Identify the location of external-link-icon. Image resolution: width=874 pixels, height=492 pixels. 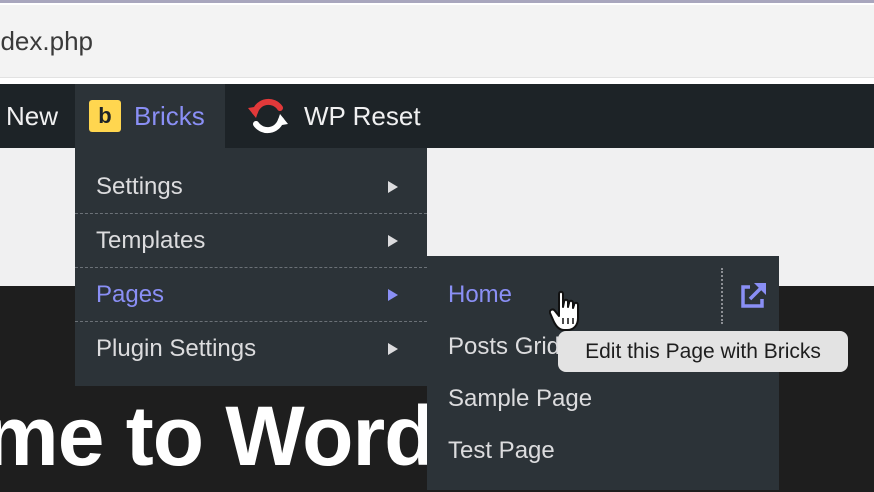
(753, 296).